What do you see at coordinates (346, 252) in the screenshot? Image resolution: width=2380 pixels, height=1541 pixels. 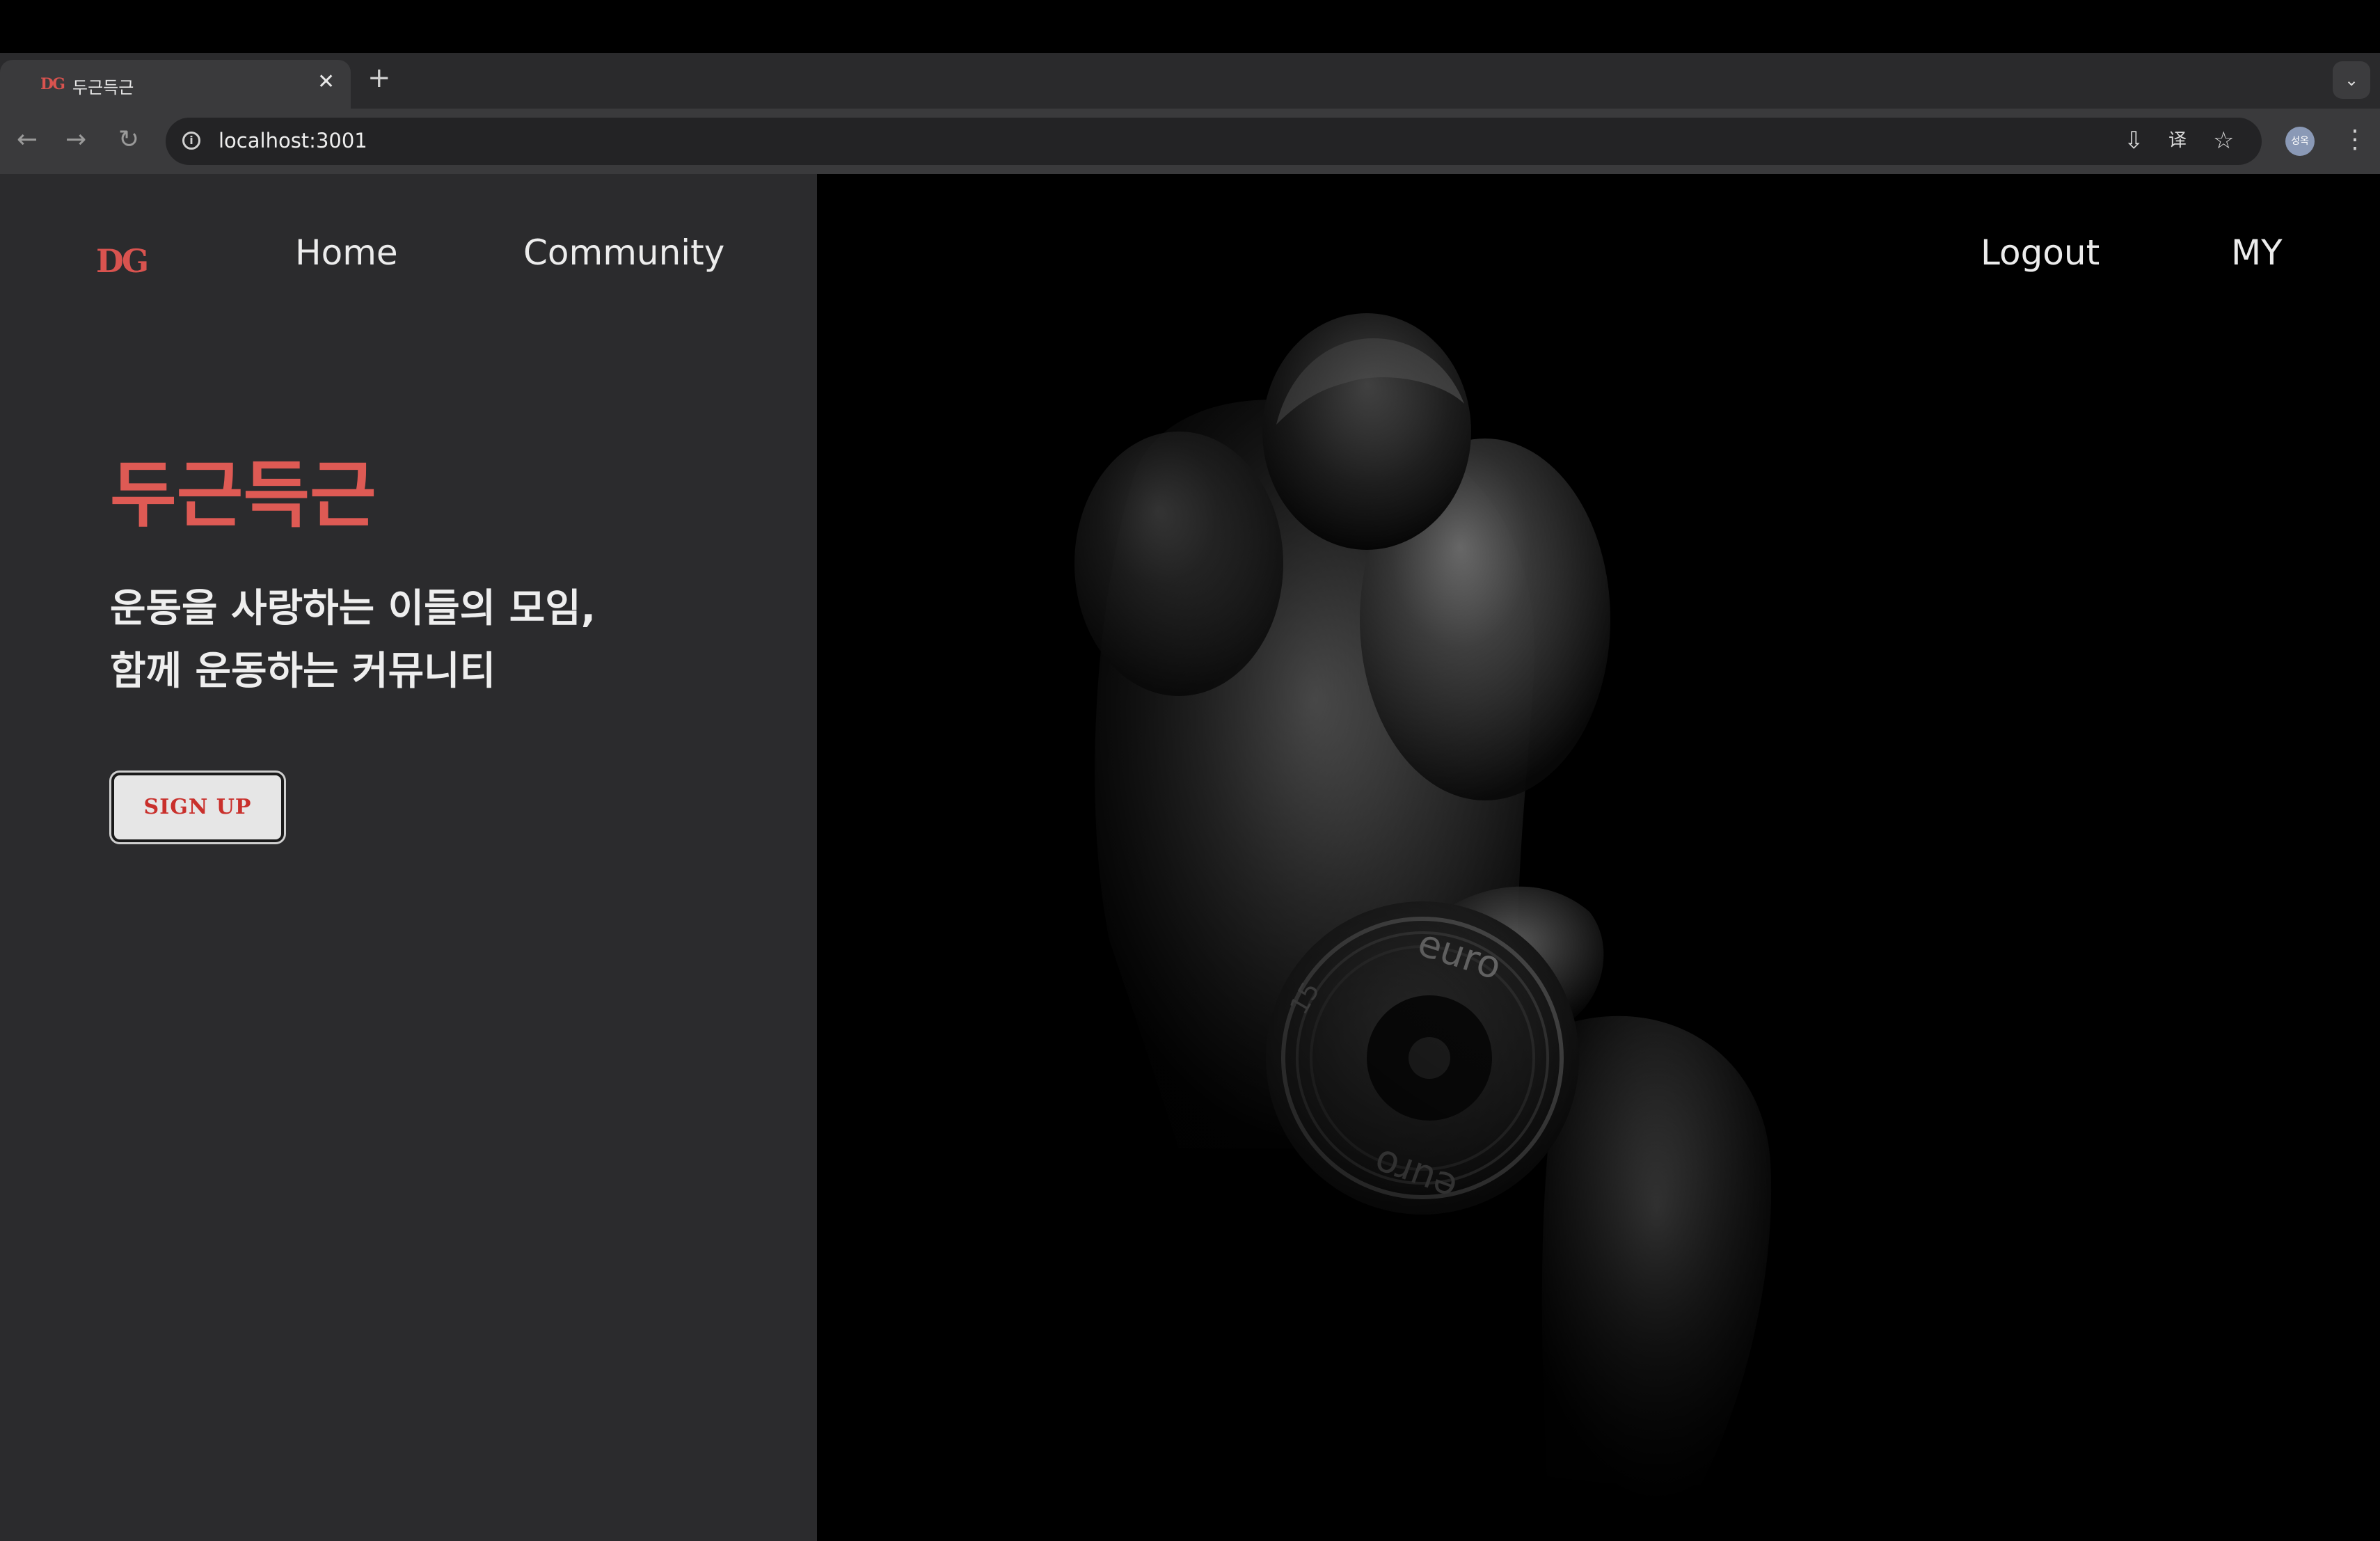 I see `nav-home-link: Home` at bounding box center [346, 252].